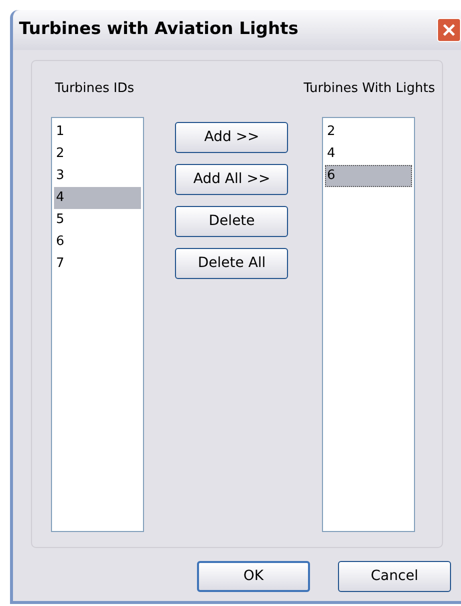 The height and width of the screenshot is (606, 461). What do you see at coordinates (97, 176) in the screenshot?
I see `list-item: 3` at bounding box center [97, 176].